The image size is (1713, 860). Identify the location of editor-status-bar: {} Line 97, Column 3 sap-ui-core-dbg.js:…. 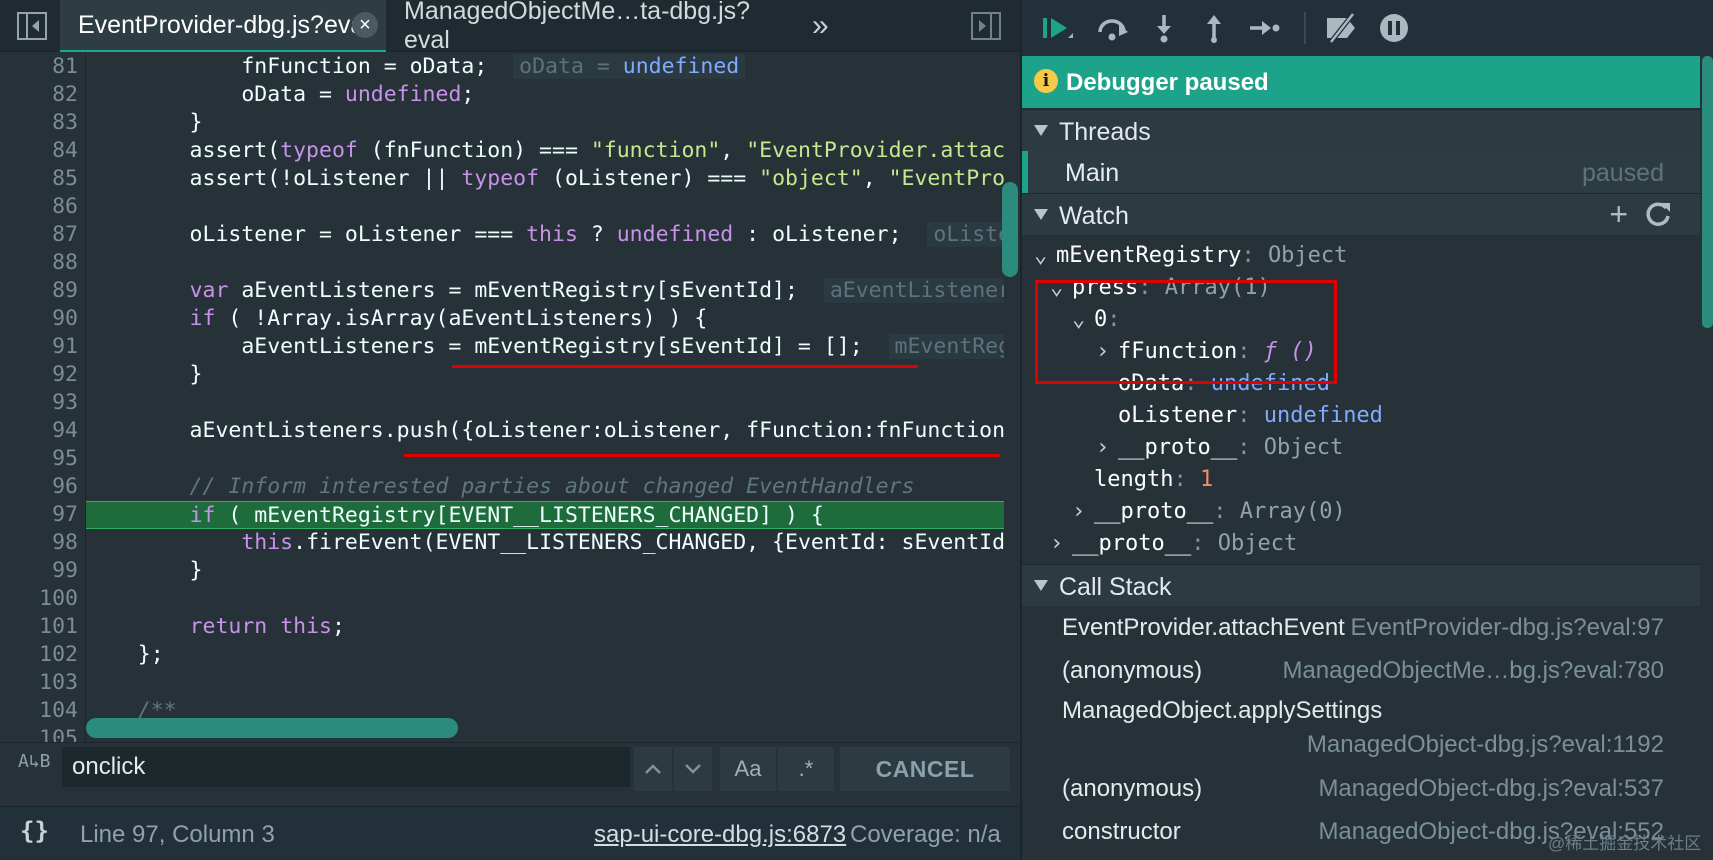
(510, 833).